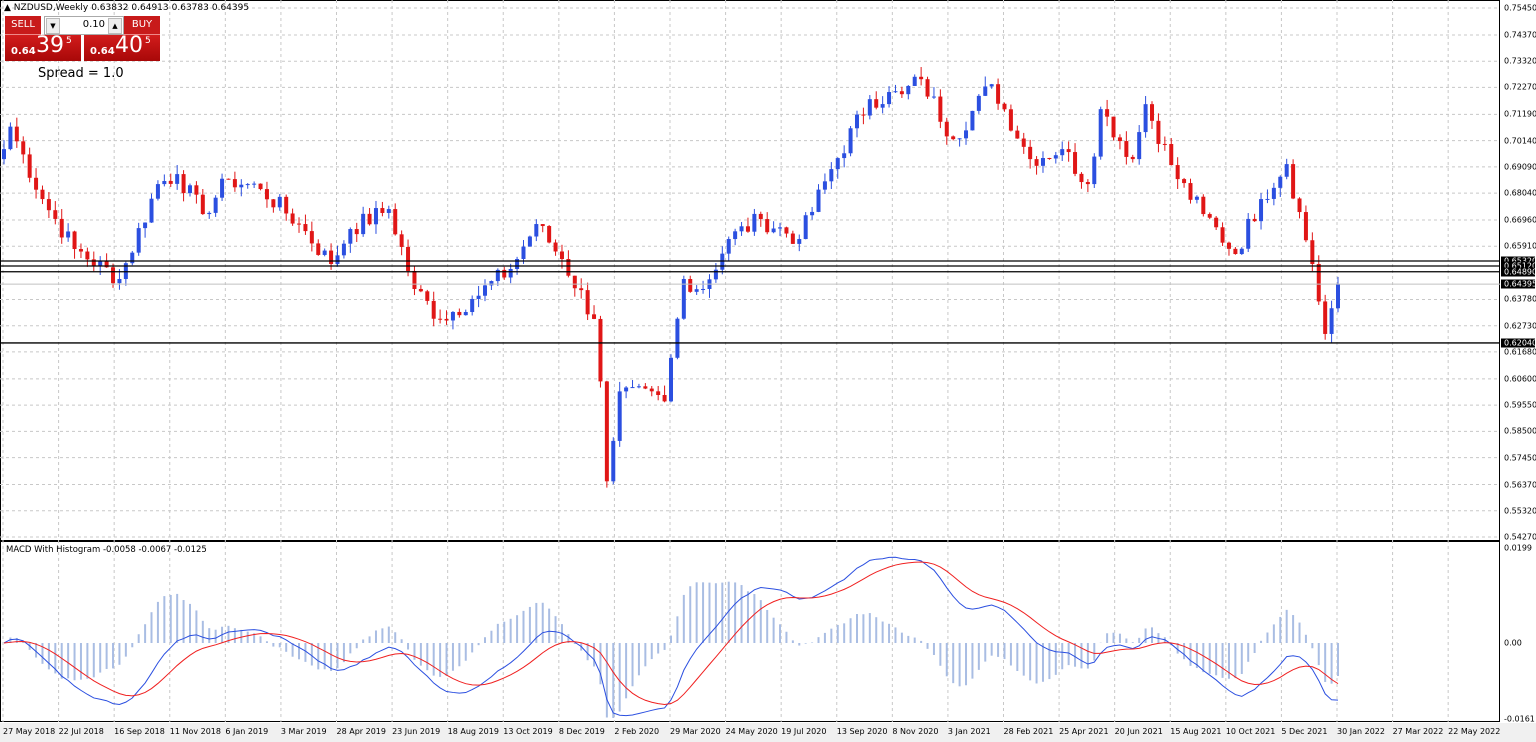  What do you see at coordinates (695, 731) in the screenshot?
I see `time-tick: 29 Mar 2020` at bounding box center [695, 731].